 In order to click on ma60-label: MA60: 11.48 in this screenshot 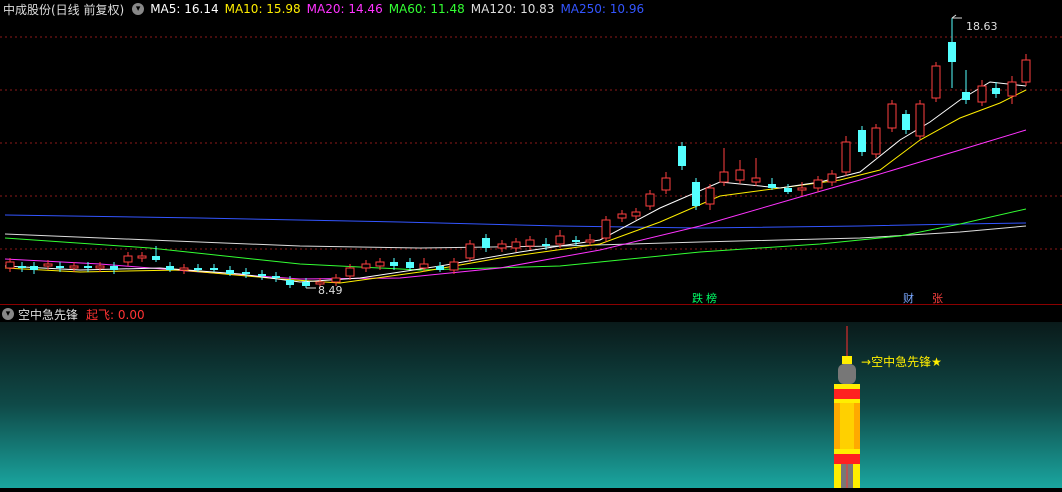, I will do `click(426, 9)`.